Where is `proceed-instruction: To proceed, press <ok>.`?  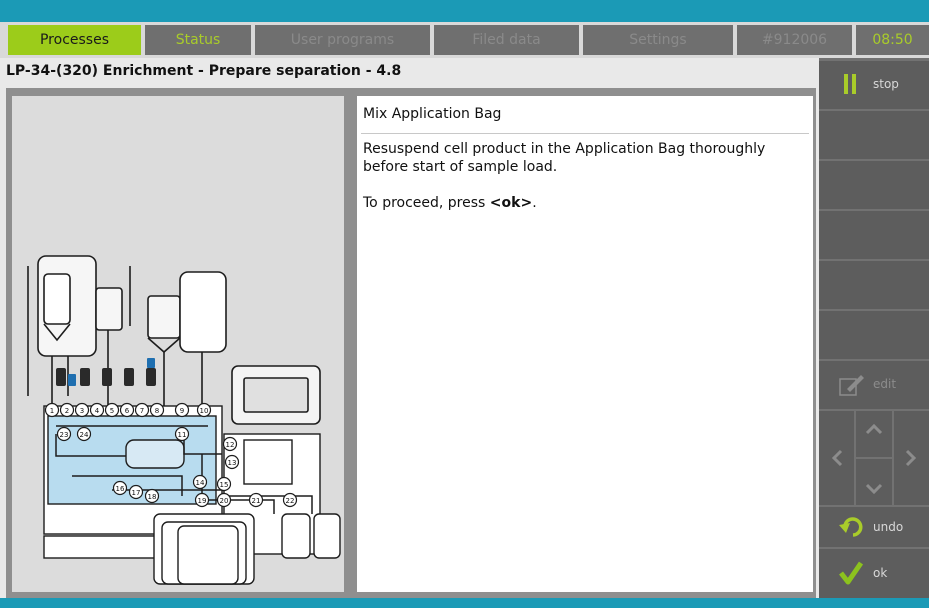
proceed-instruction: To proceed, press <ok>. is located at coordinates (450, 203).